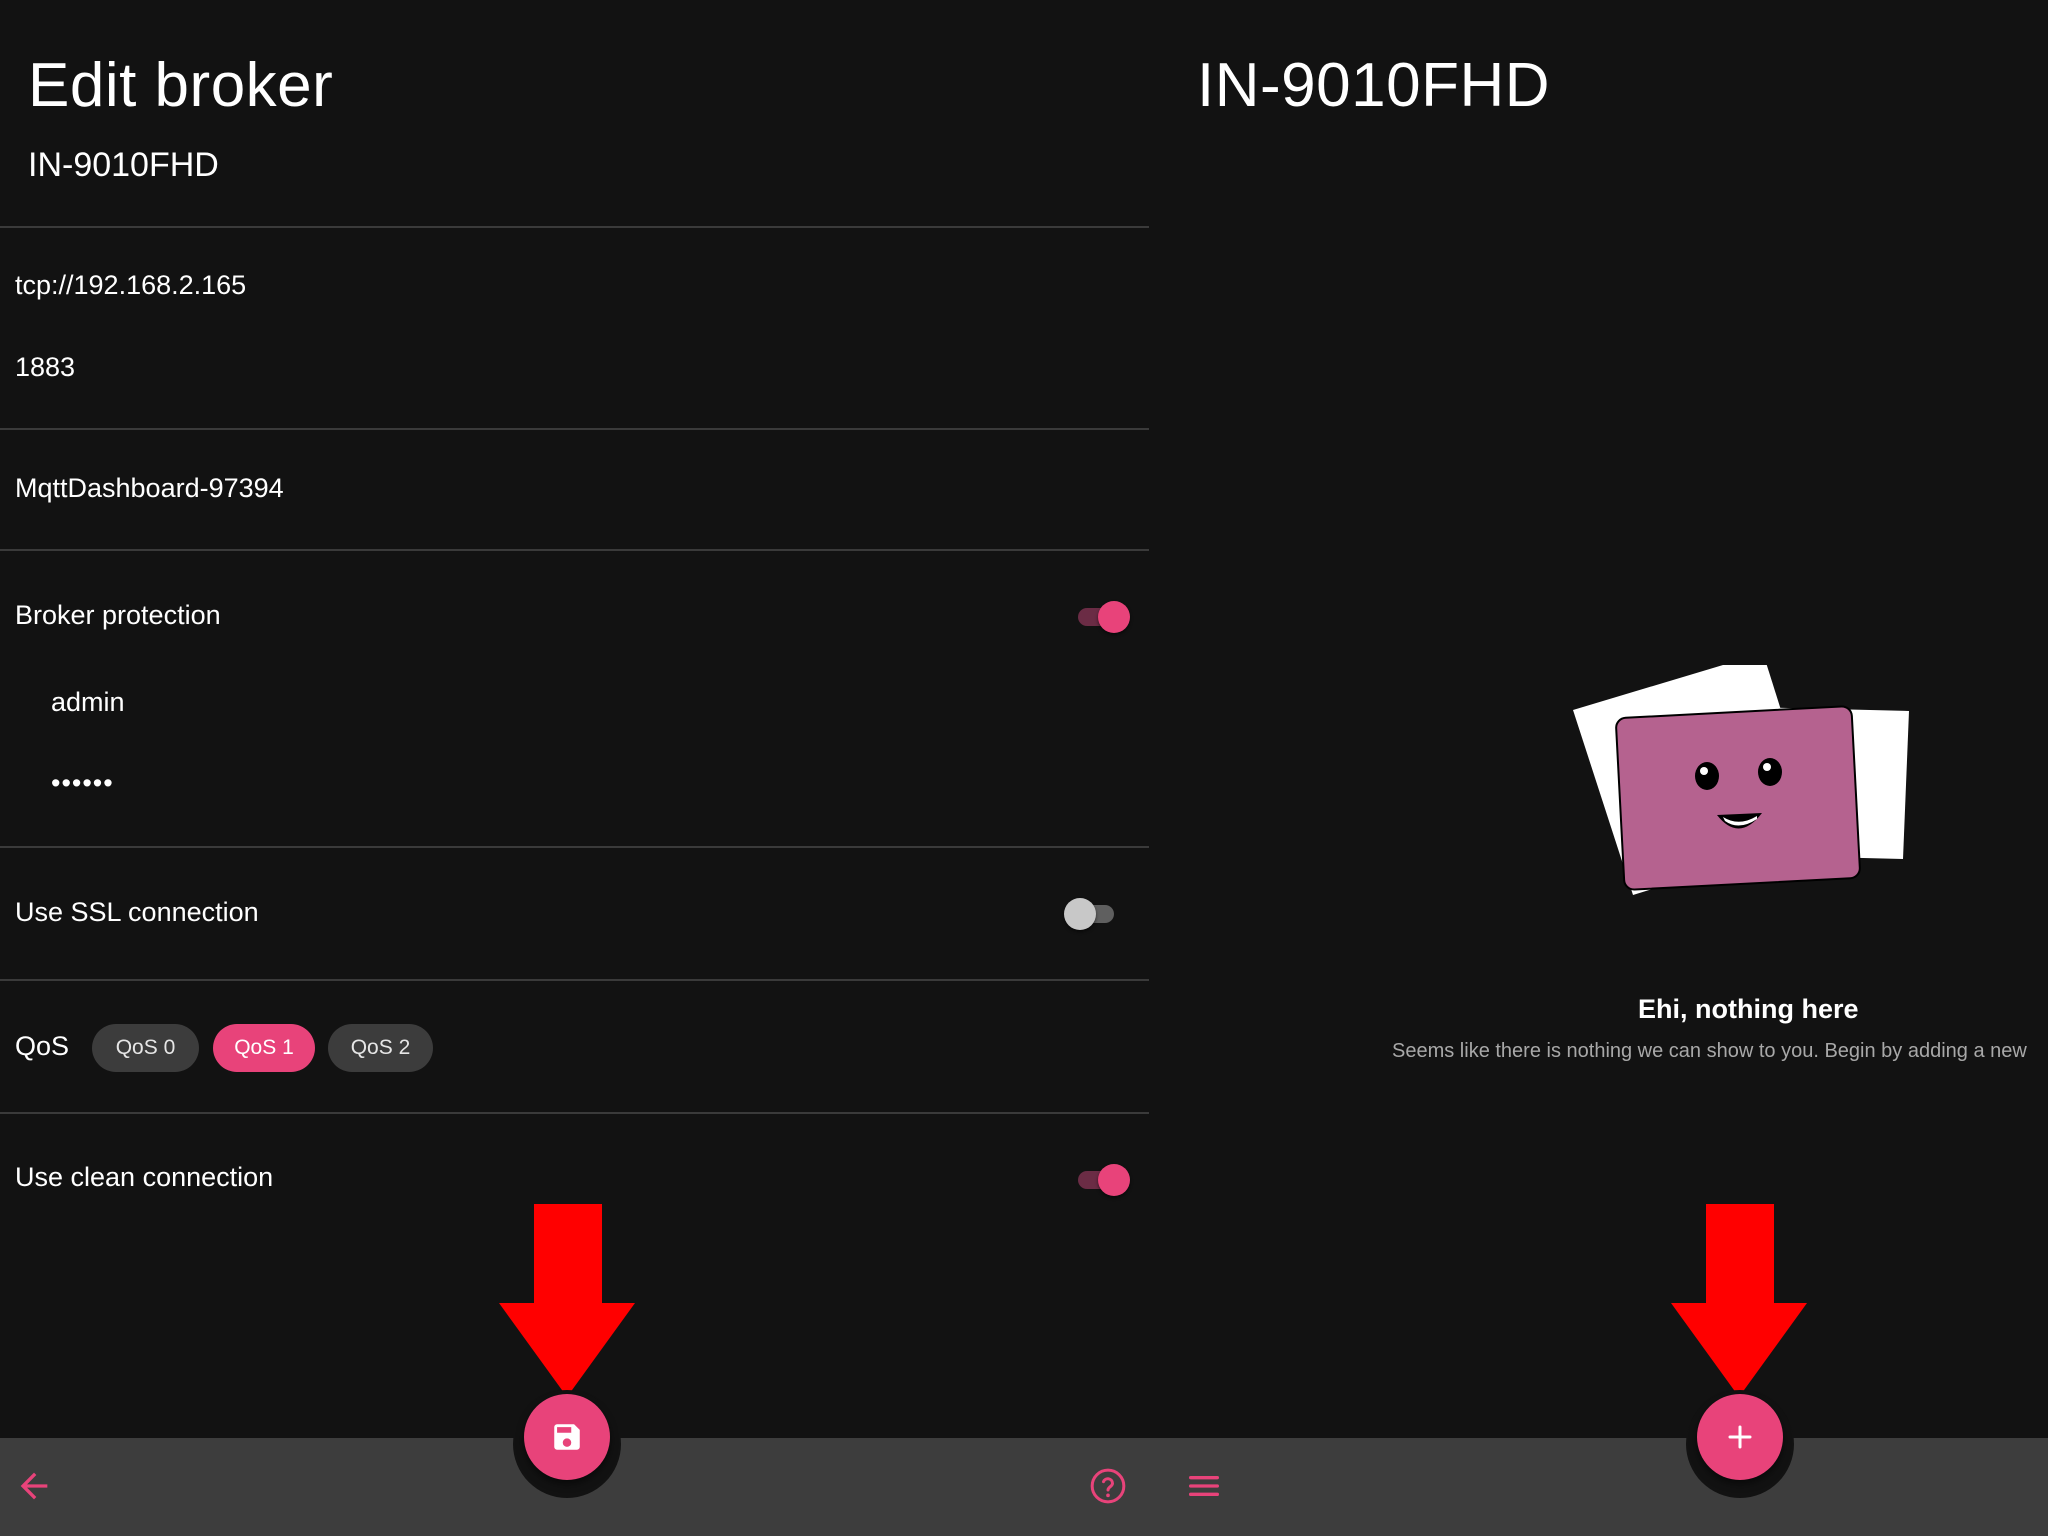 The width and height of the screenshot is (2048, 1536). Describe the element at coordinates (42, 1046) in the screenshot. I see `qos-label: QoS` at that location.